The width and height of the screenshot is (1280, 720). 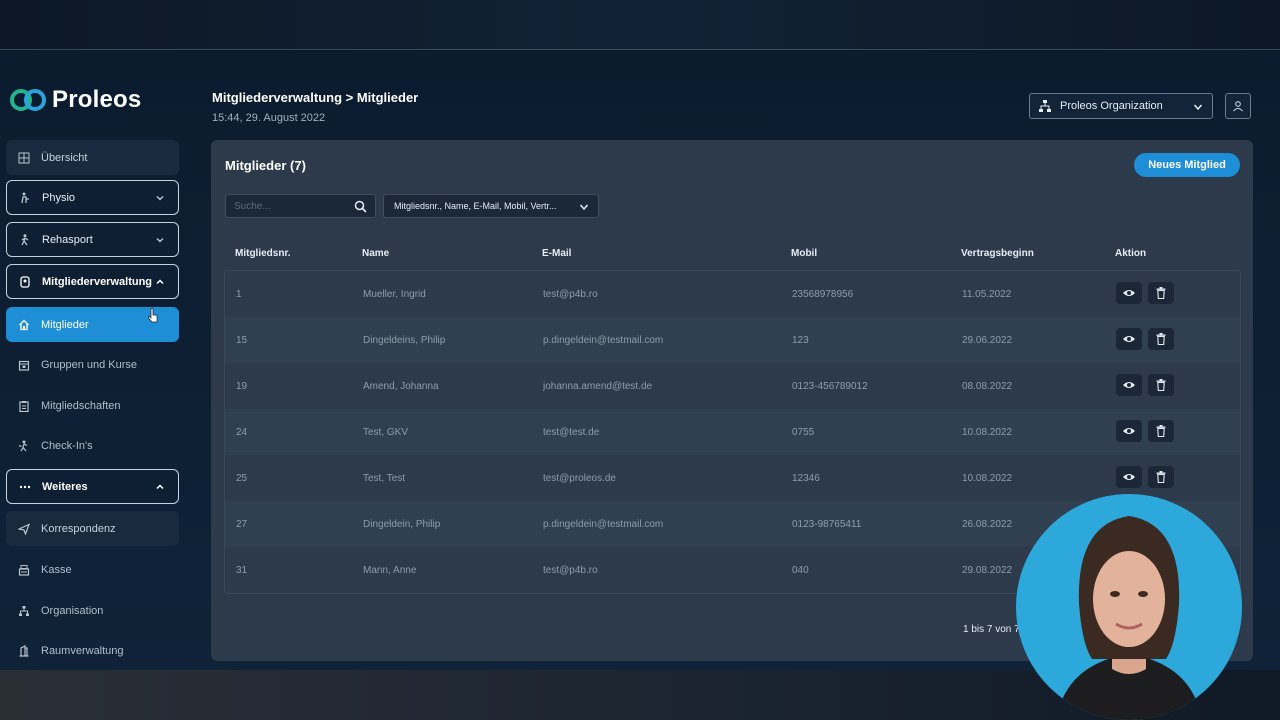 What do you see at coordinates (402, 524) in the screenshot?
I see `cell-name: Dingeldein, Philip` at bounding box center [402, 524].